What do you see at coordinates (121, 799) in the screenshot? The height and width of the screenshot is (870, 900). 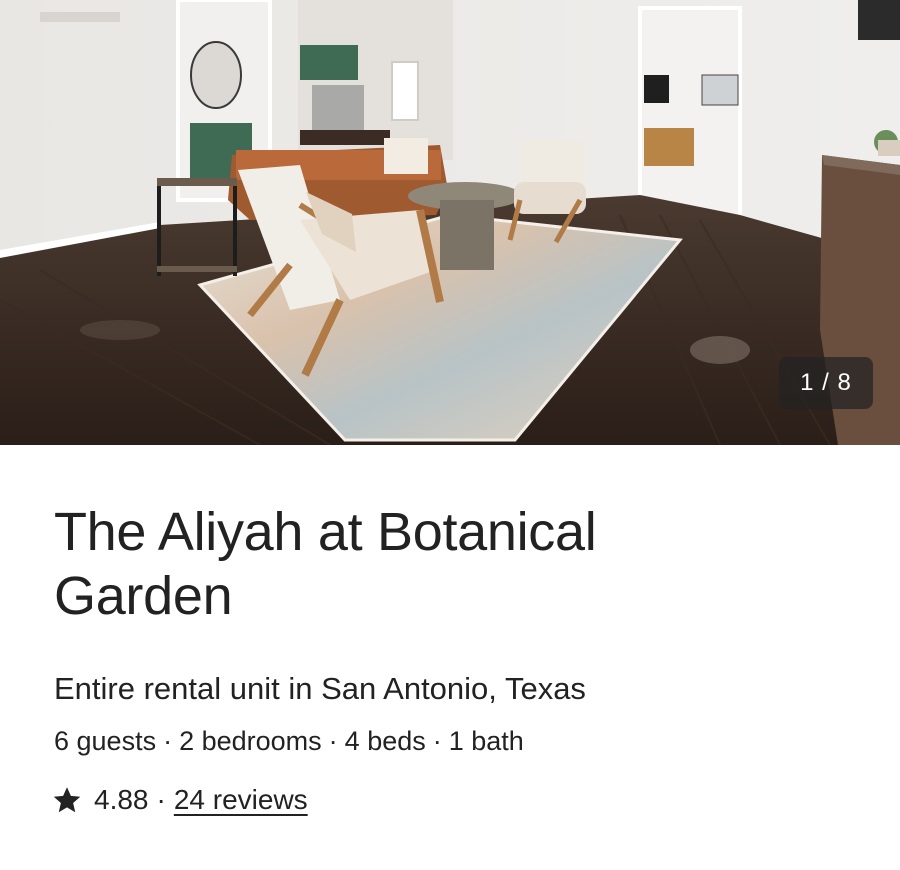 I see `rating-value: 4.88` at bounding box center [121, 799].